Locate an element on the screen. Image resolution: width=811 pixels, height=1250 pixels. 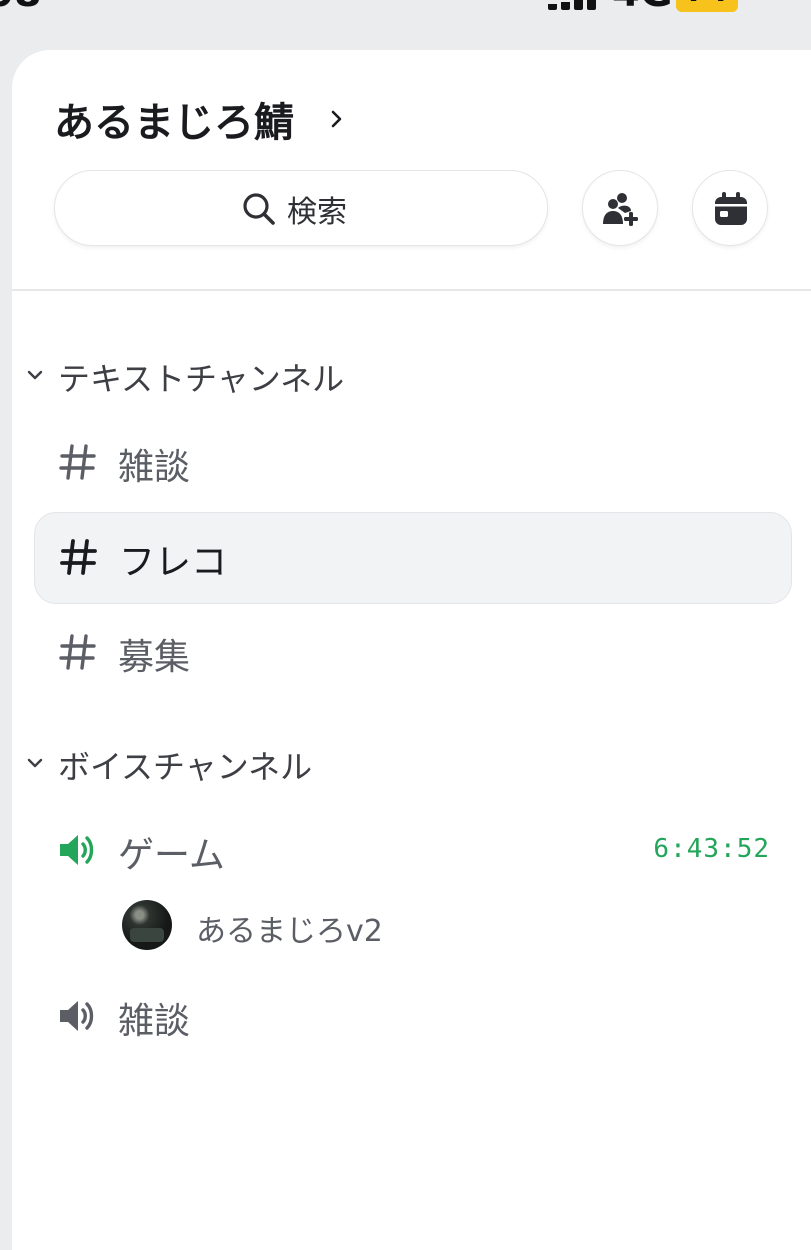
search-button: 検索 is located at coordinates (301, 208).